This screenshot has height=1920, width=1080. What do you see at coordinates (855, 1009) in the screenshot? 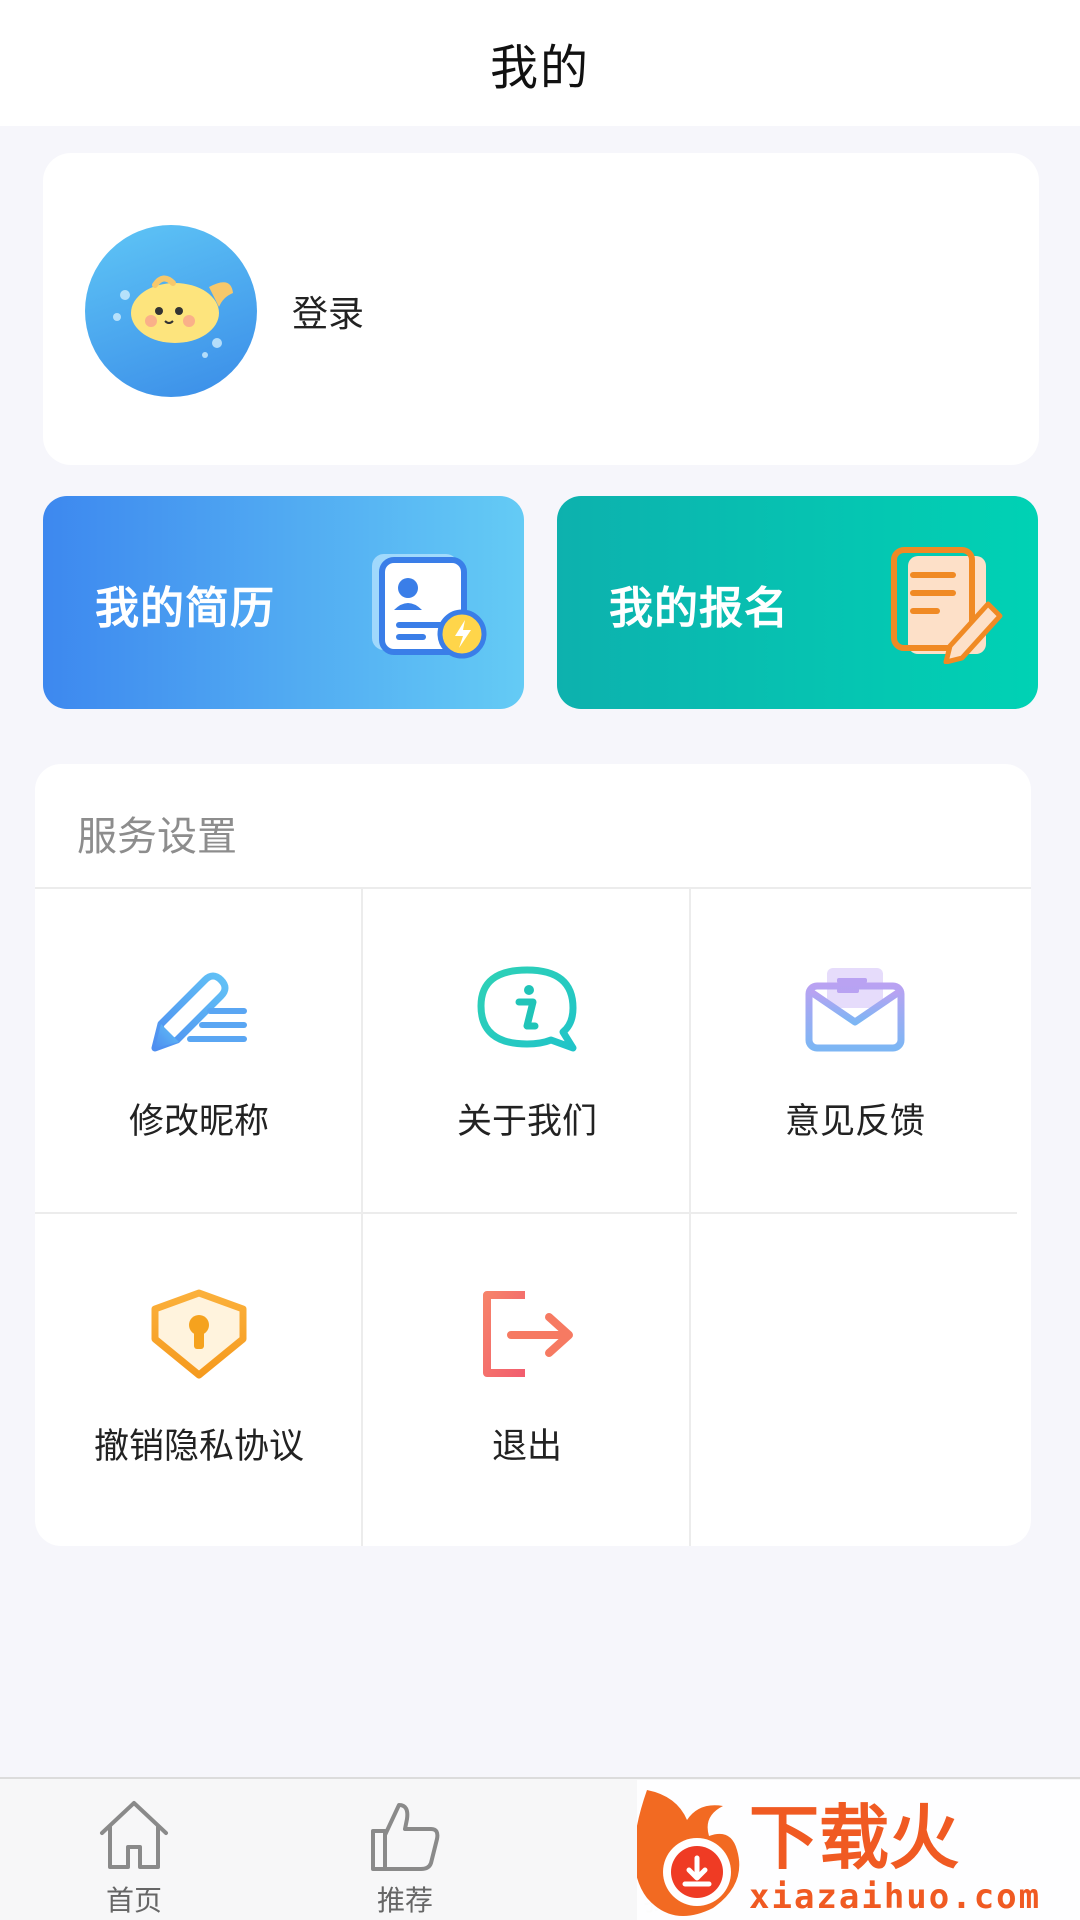
I see `mail-envelope-icon` at bounding box center [855, 1009].